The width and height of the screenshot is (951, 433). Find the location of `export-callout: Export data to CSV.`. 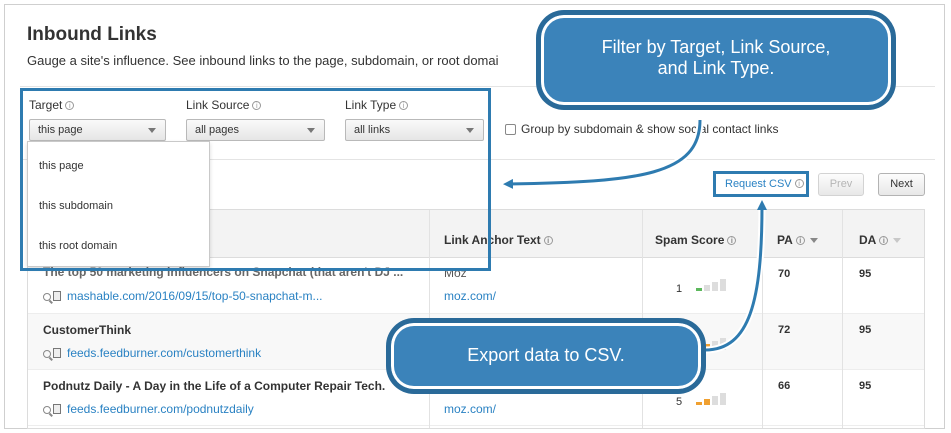

export-callout: Export data to CSV. is located at coordinates (546, 356).